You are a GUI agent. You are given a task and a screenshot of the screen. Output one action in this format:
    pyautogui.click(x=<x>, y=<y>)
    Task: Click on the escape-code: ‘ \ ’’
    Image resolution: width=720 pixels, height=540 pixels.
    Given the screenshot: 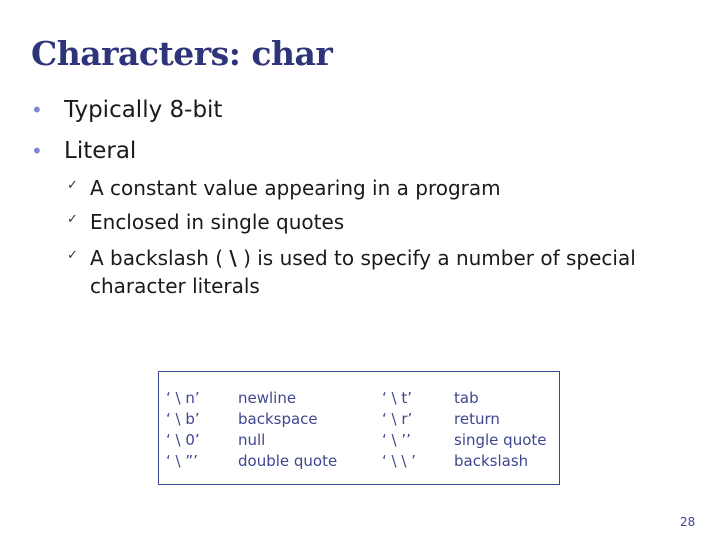 What is the action you would take?
    pyautogui.click(x=396, y=440)
    